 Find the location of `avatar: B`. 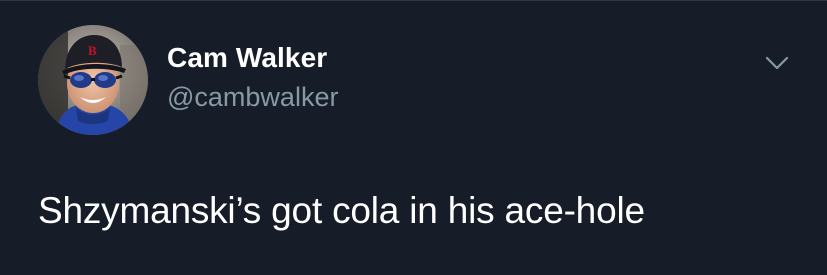

avatar: B is located at coordinates (93, 80).